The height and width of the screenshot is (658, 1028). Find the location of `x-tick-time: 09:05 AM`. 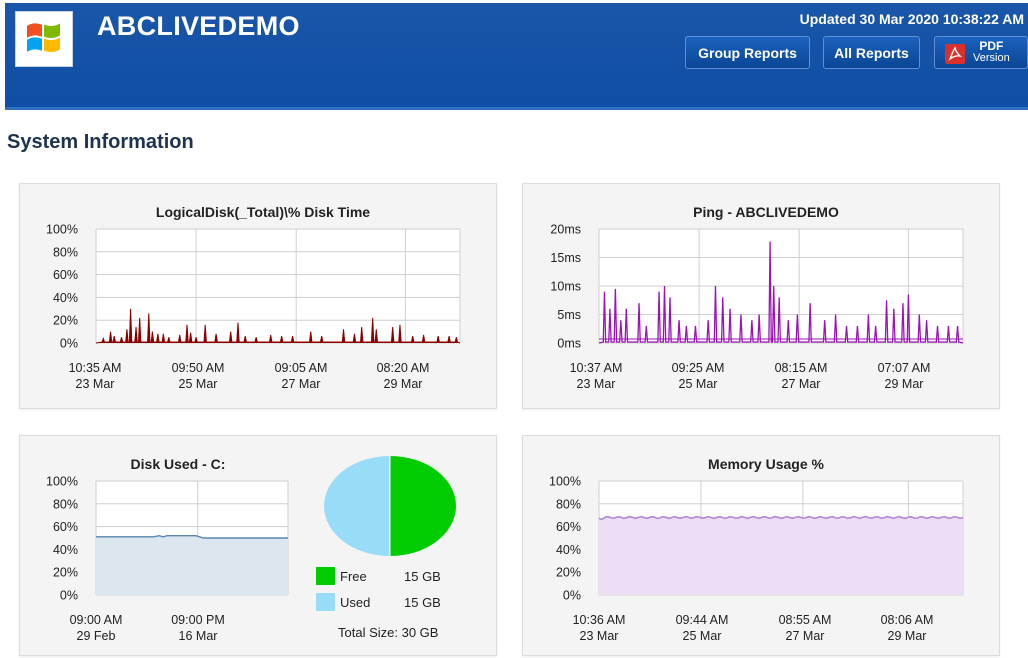

x-tick-time: 09:05 AM is located at coordinates (301, 368).